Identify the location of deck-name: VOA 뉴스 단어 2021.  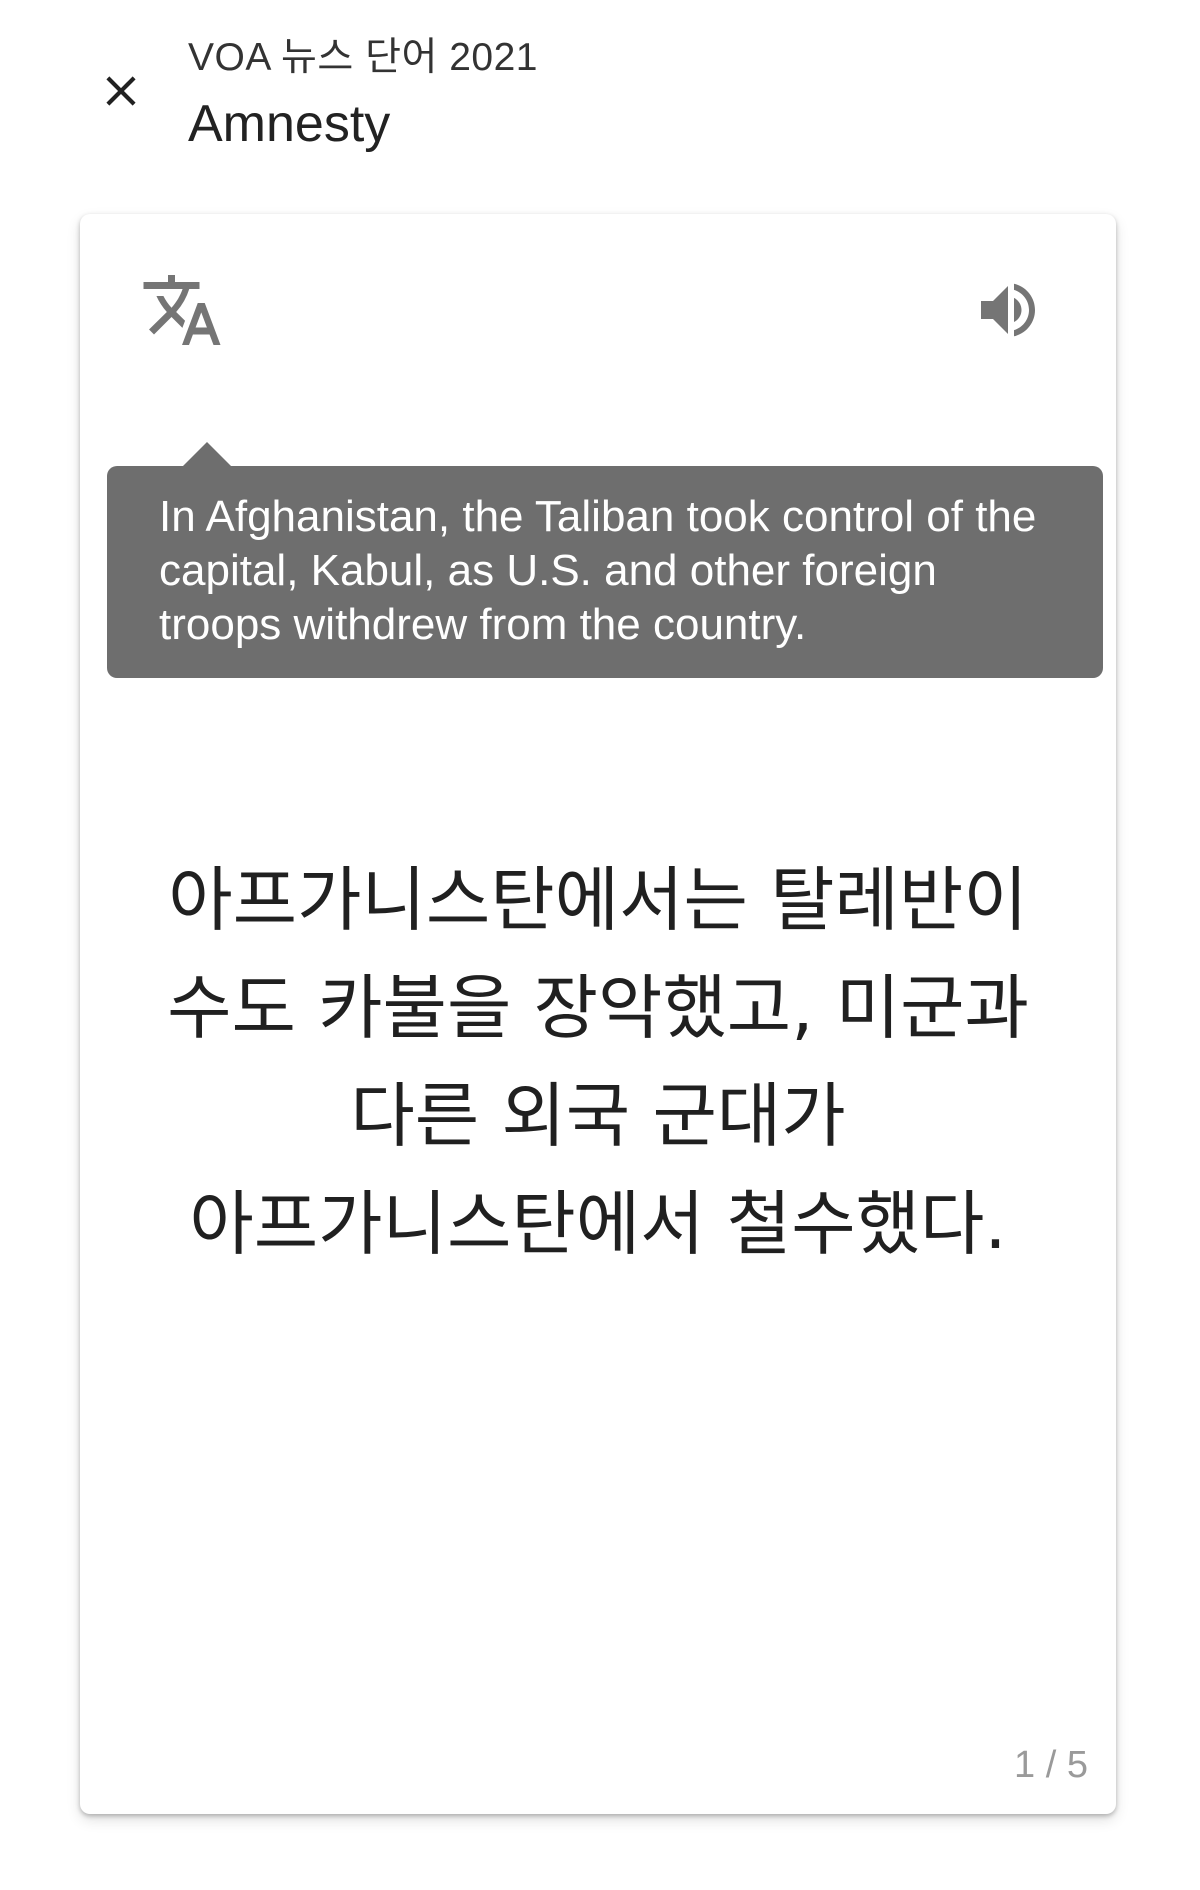
(363, 57).